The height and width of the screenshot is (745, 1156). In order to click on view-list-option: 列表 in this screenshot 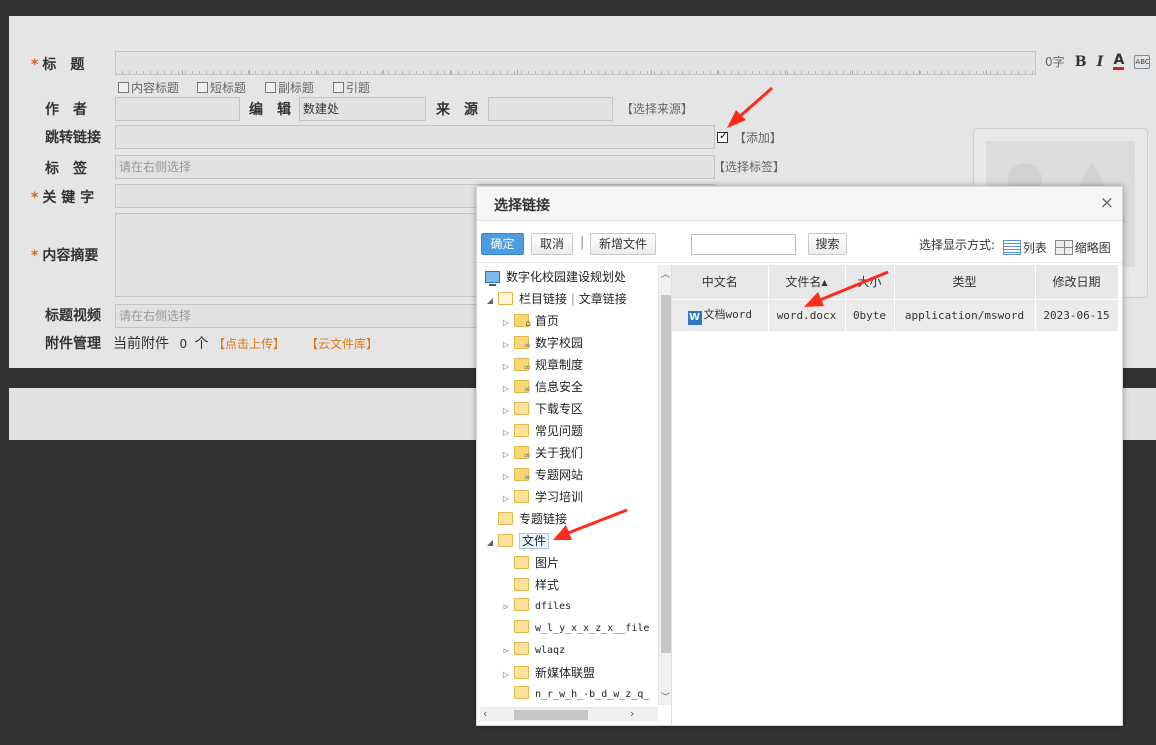, I will do `click(1024, 247)`.